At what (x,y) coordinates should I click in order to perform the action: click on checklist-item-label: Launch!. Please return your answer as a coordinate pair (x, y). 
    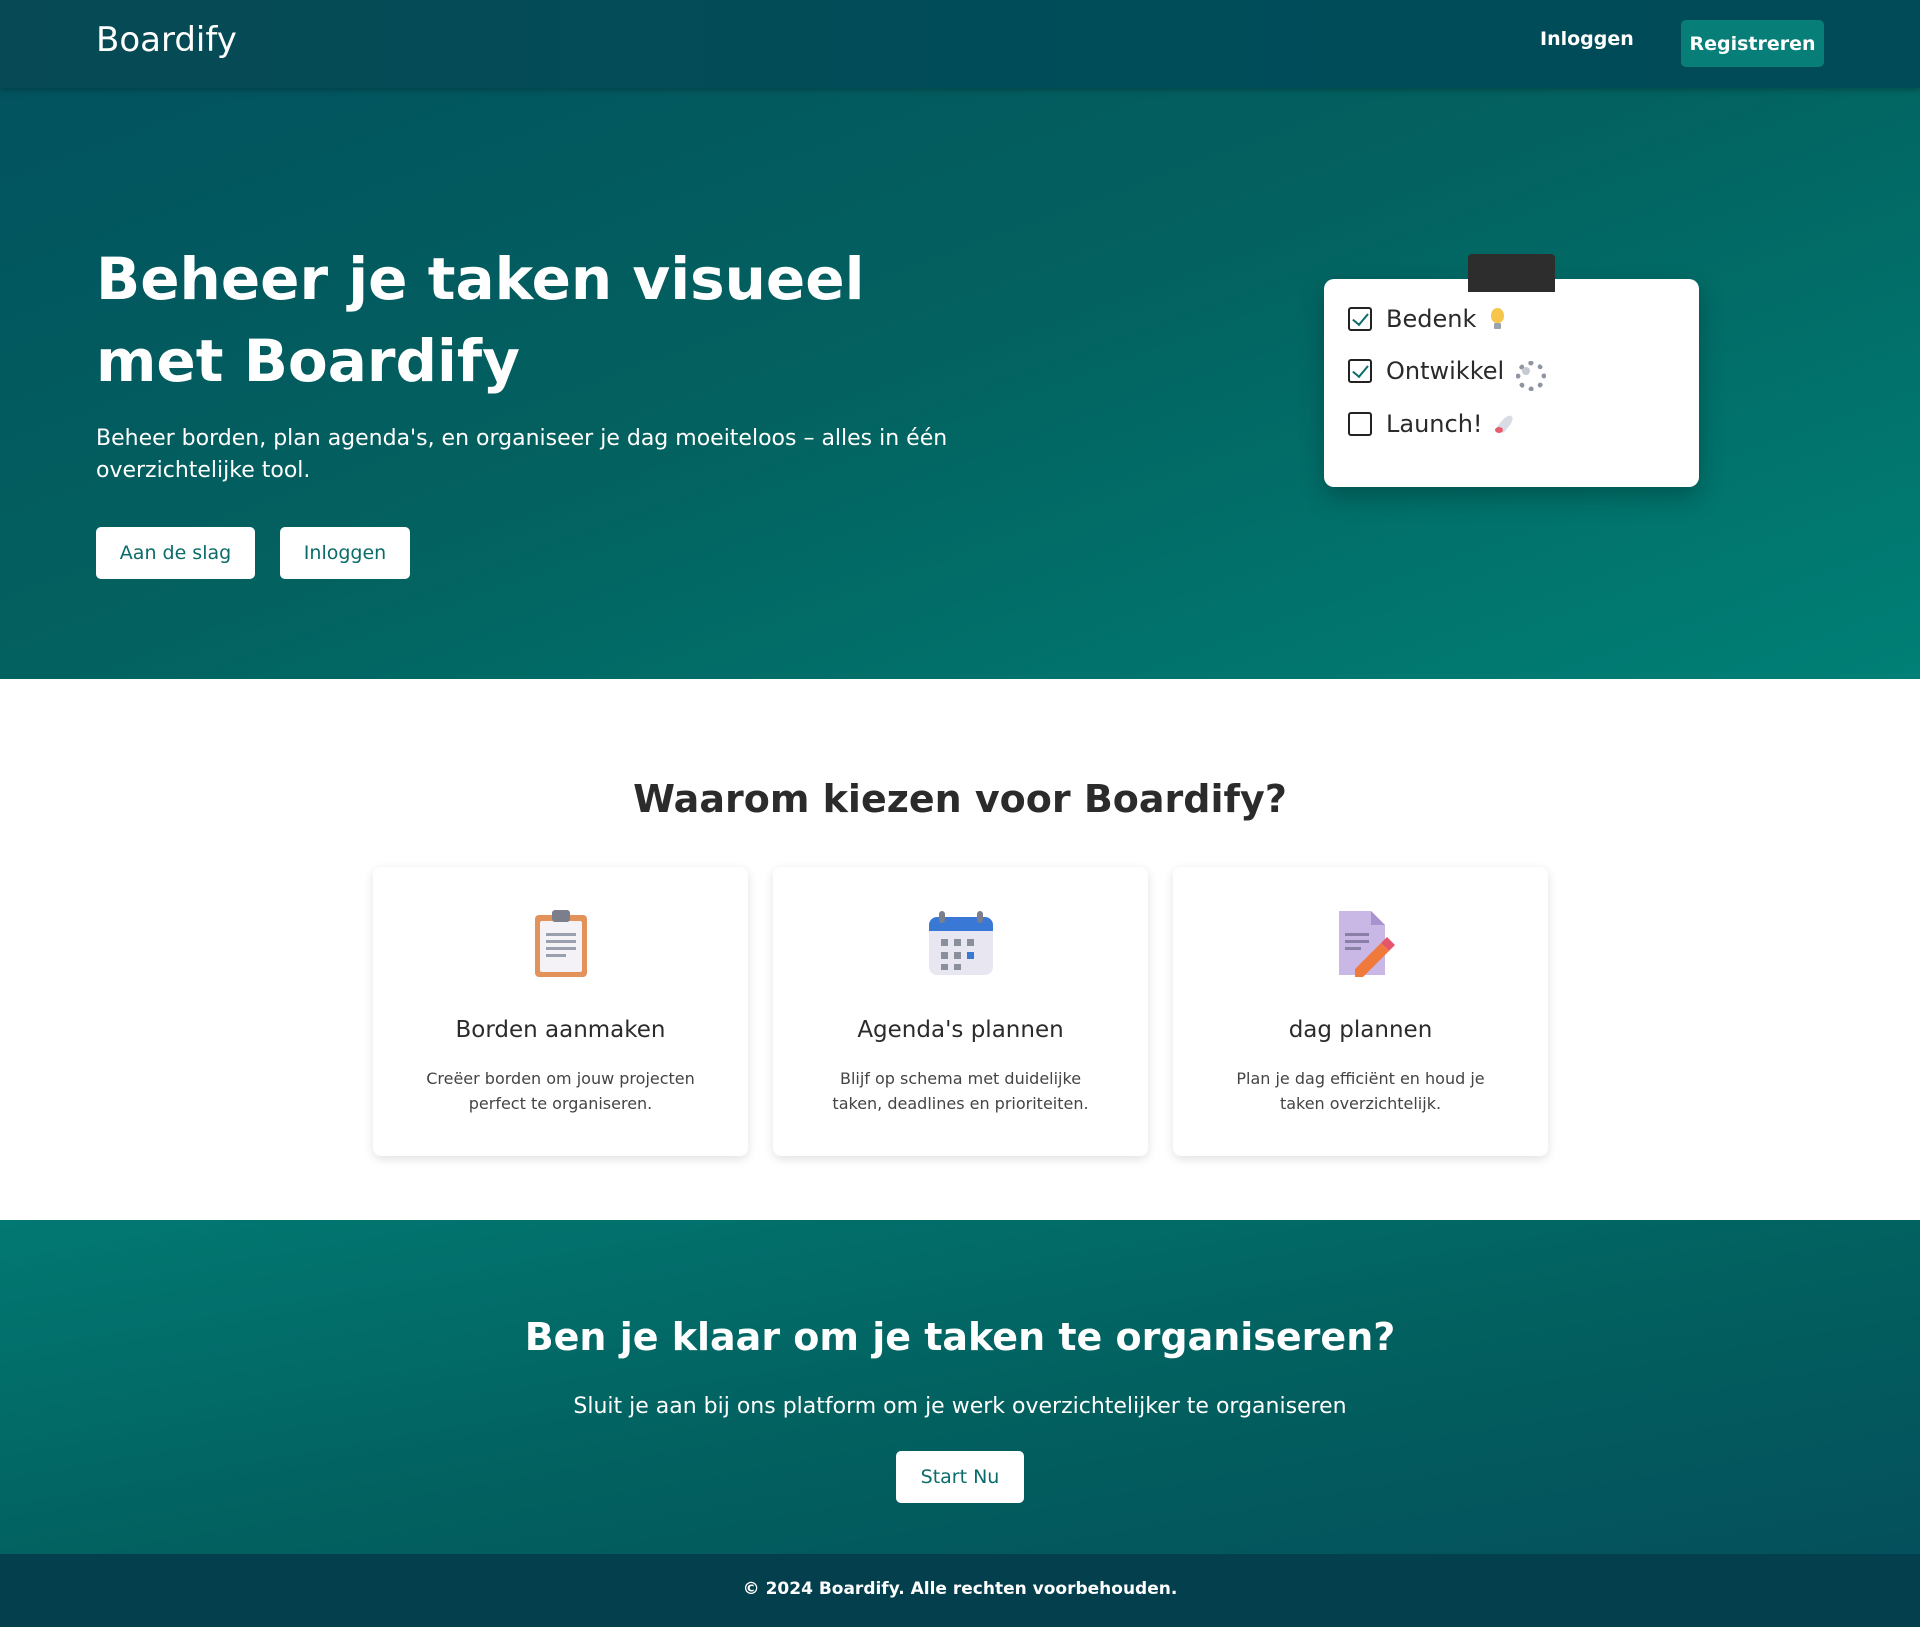
    Looking at the image, I should click on (1434, 424).